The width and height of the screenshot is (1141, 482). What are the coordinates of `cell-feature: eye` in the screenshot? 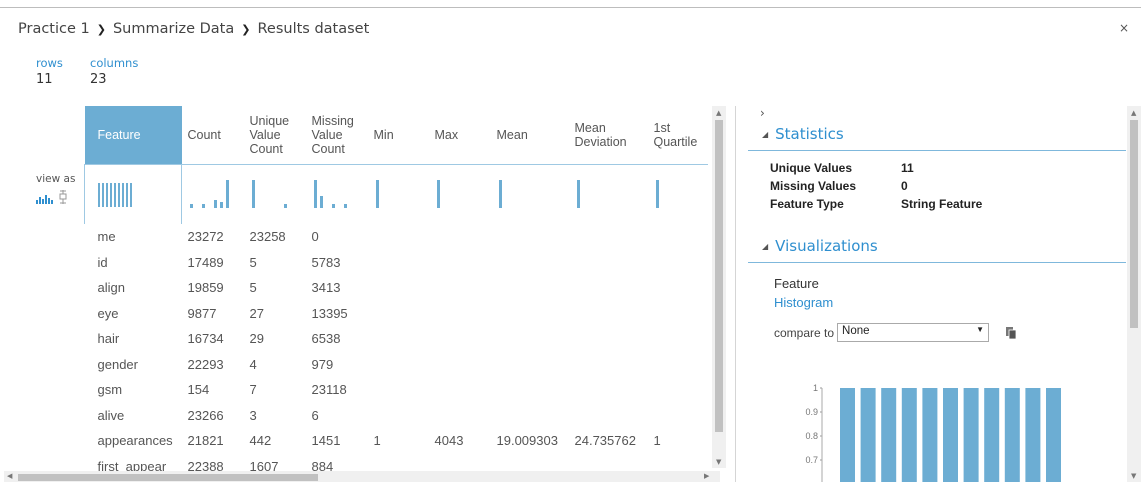 It's located at (133, 314).